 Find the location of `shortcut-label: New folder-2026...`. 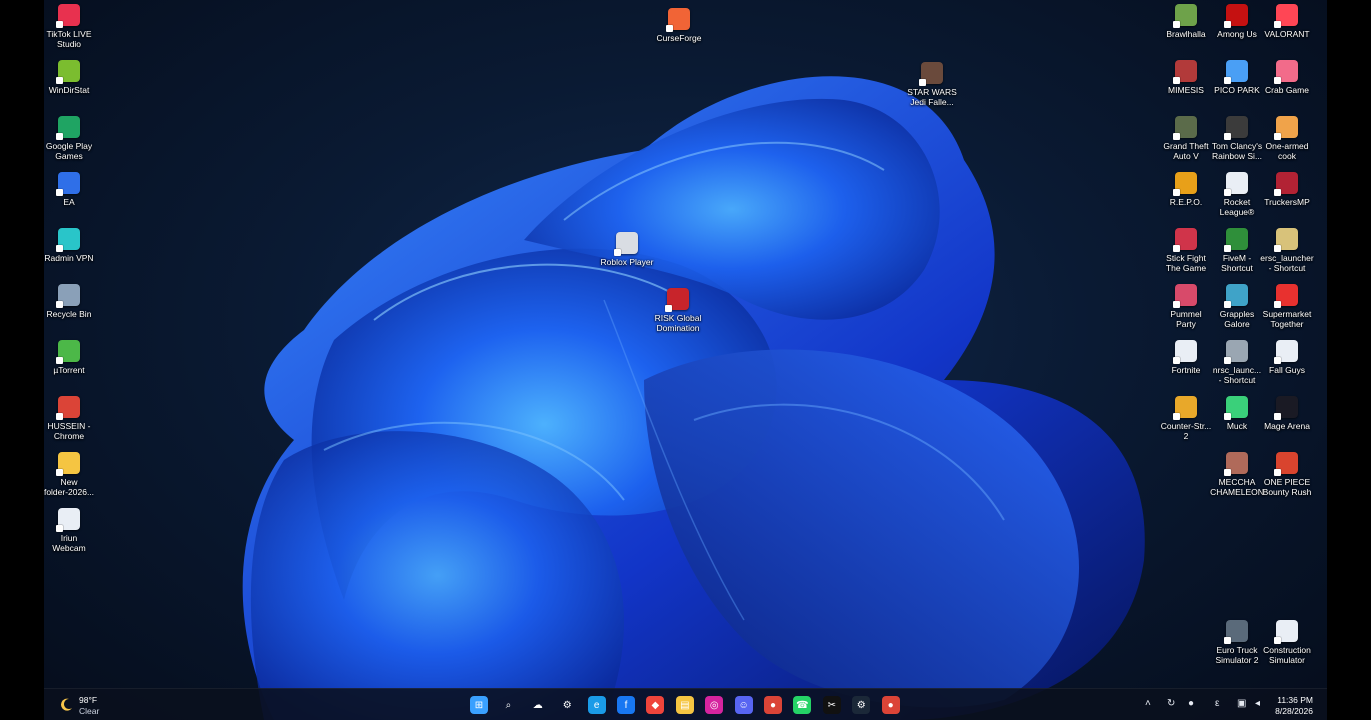

shortcut-label: New folder-2026... is located at coordinates (69, 487).